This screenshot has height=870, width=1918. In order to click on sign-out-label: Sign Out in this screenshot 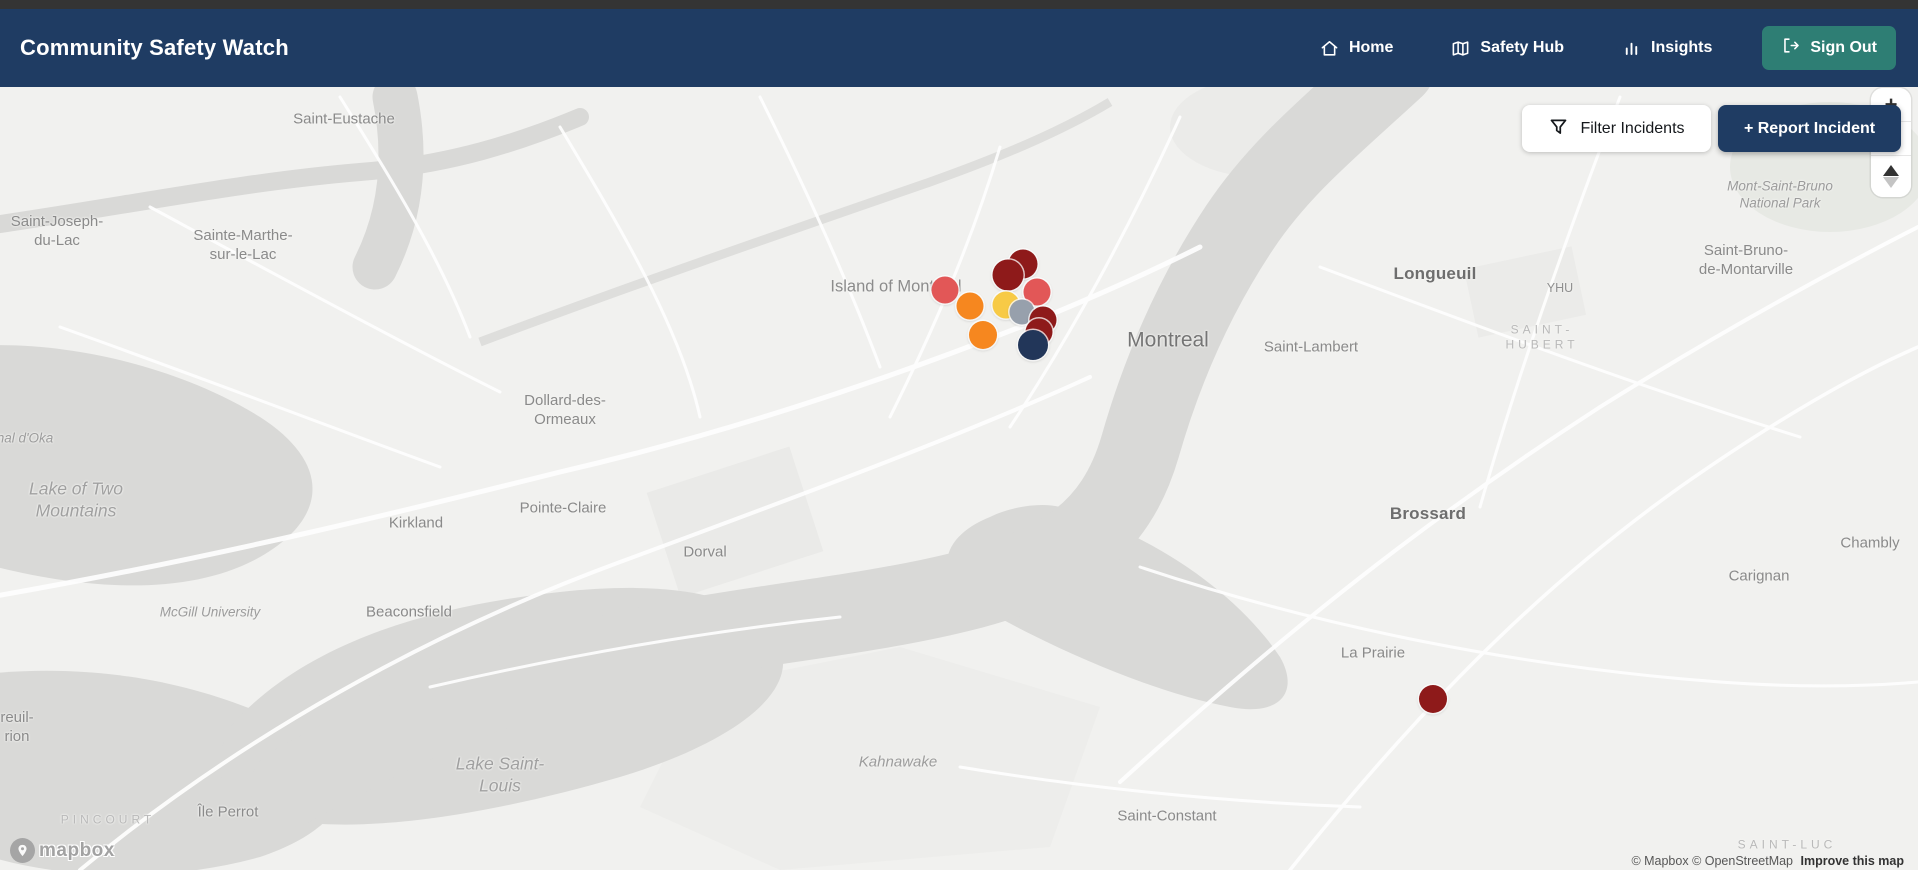, I will do `click(1843, 47)`.